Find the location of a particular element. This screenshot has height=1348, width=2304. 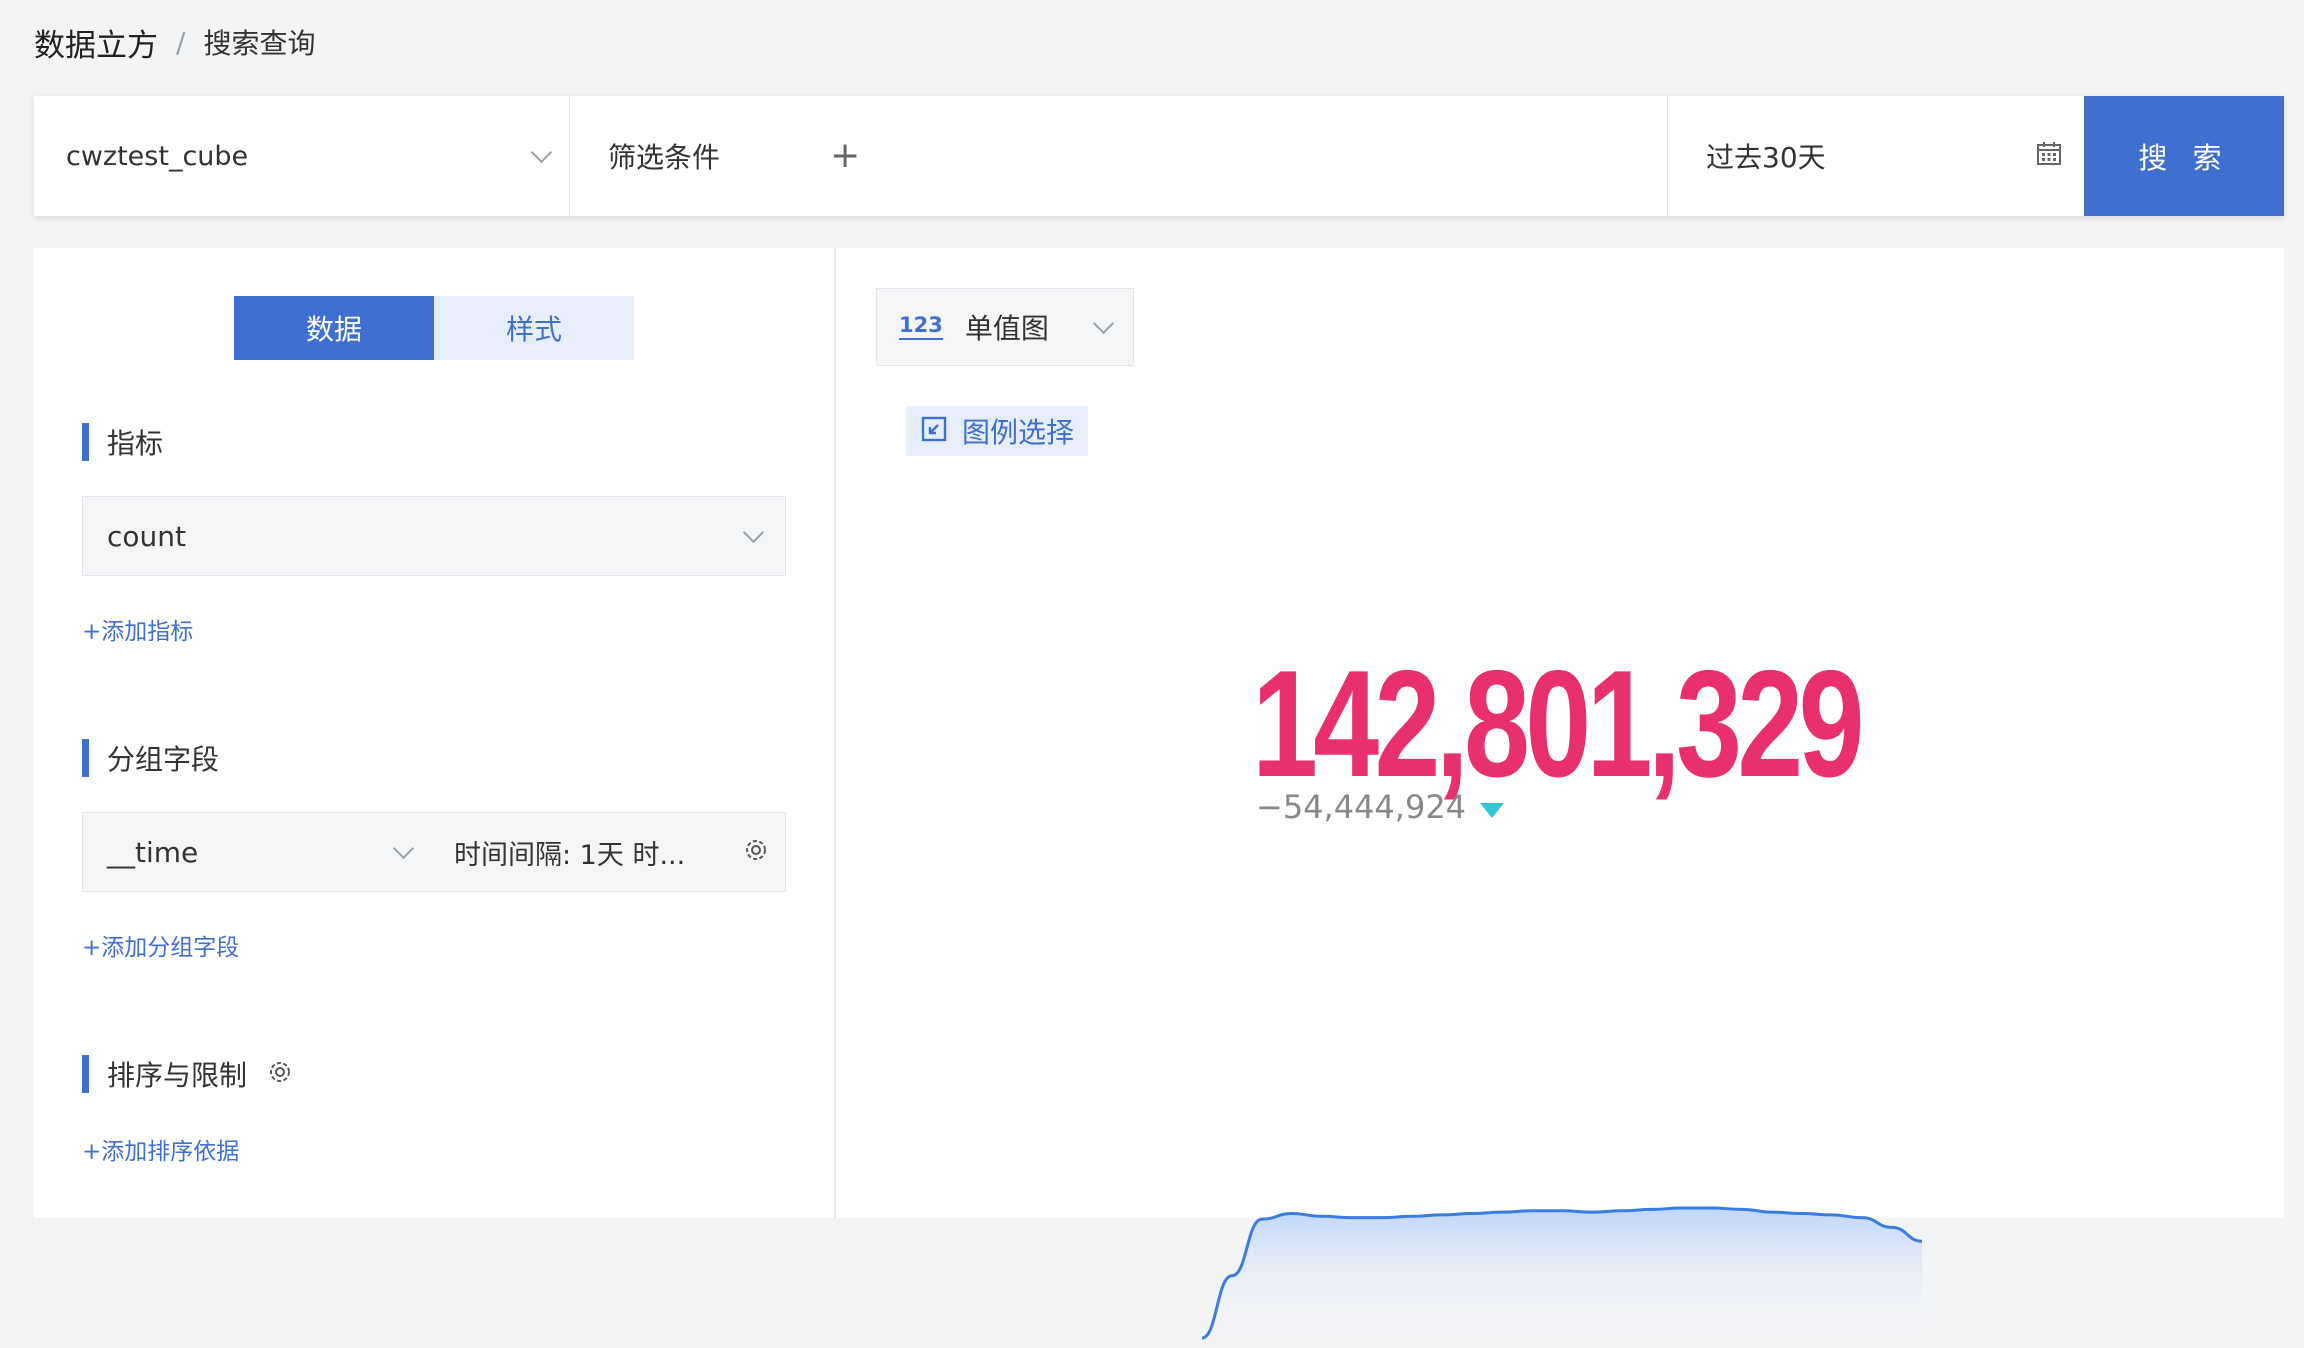

sparkline-chart is located at coordinates (1562, 1277).